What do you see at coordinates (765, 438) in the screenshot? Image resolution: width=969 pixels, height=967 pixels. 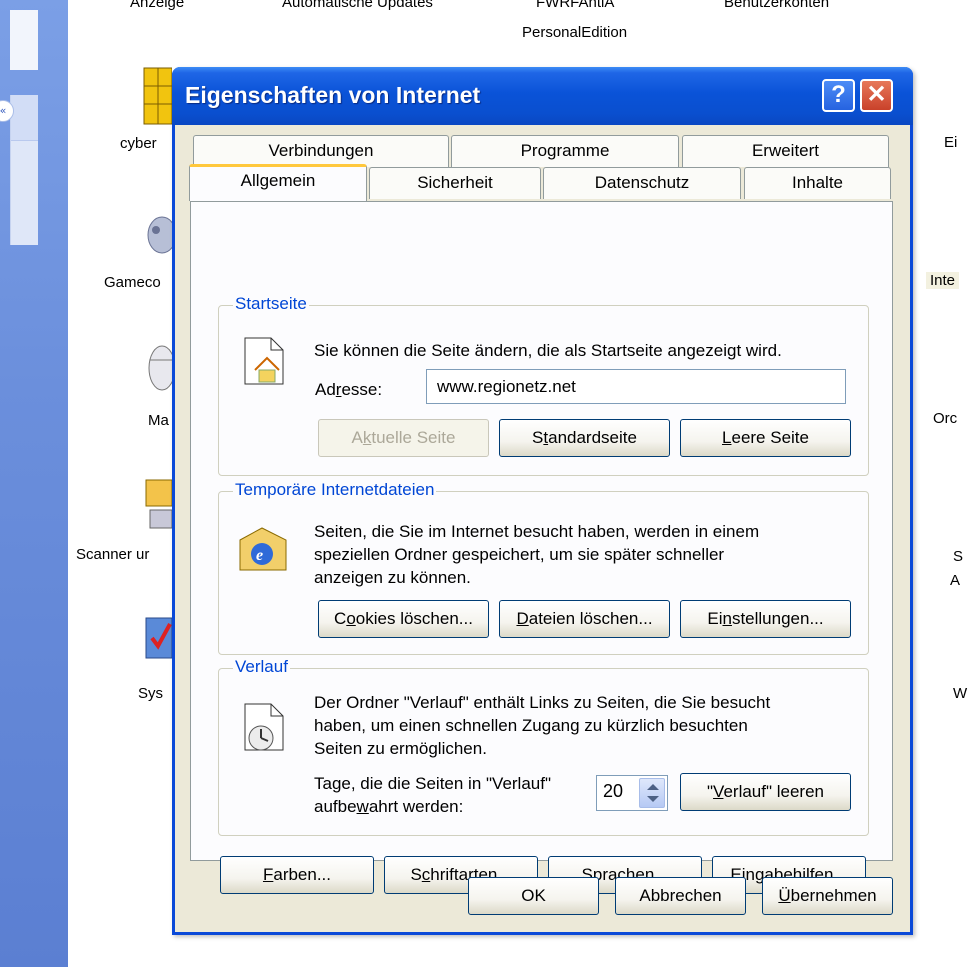 I see `blank-page-button: Leere Seite` at bounding box center [765, 438].